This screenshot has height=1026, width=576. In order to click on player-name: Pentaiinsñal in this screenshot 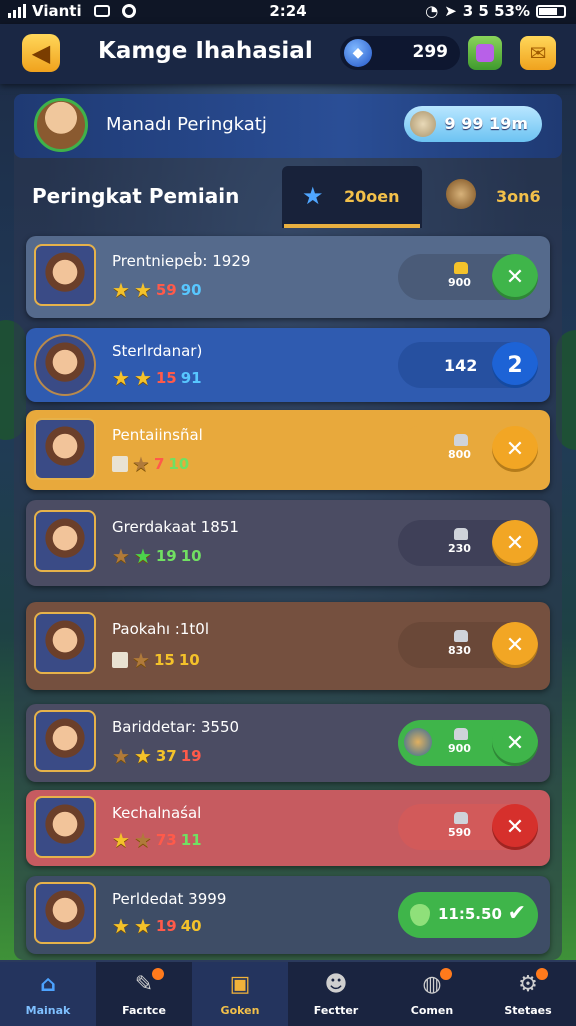, I will do `click(157, 435)`.